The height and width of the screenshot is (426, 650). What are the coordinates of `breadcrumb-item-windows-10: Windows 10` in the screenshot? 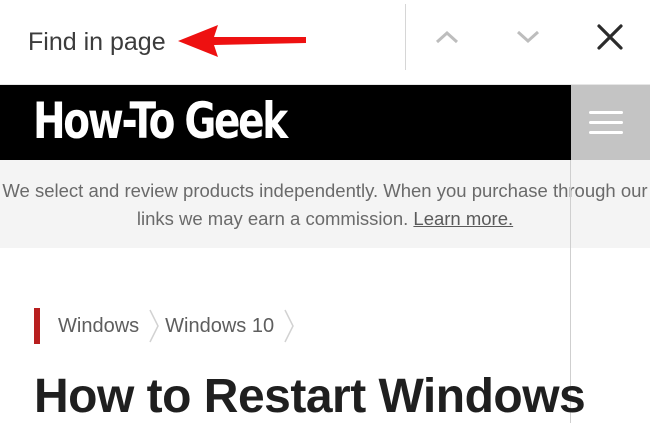 It's located at (219, 326).